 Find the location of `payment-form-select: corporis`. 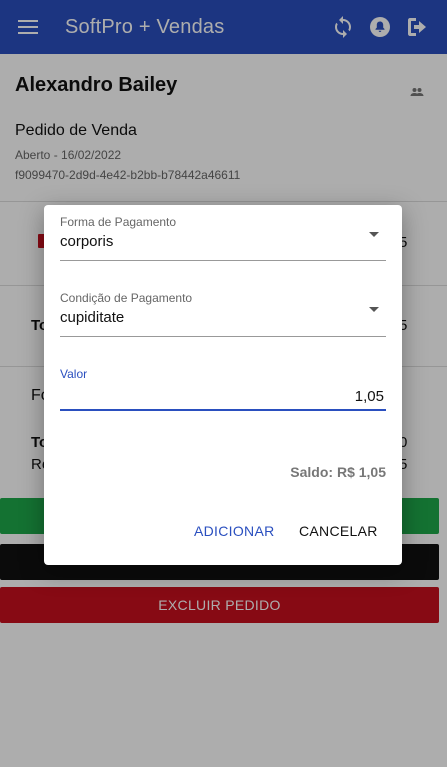

payment-form-select: corporis is located at coordinates (86, 241).